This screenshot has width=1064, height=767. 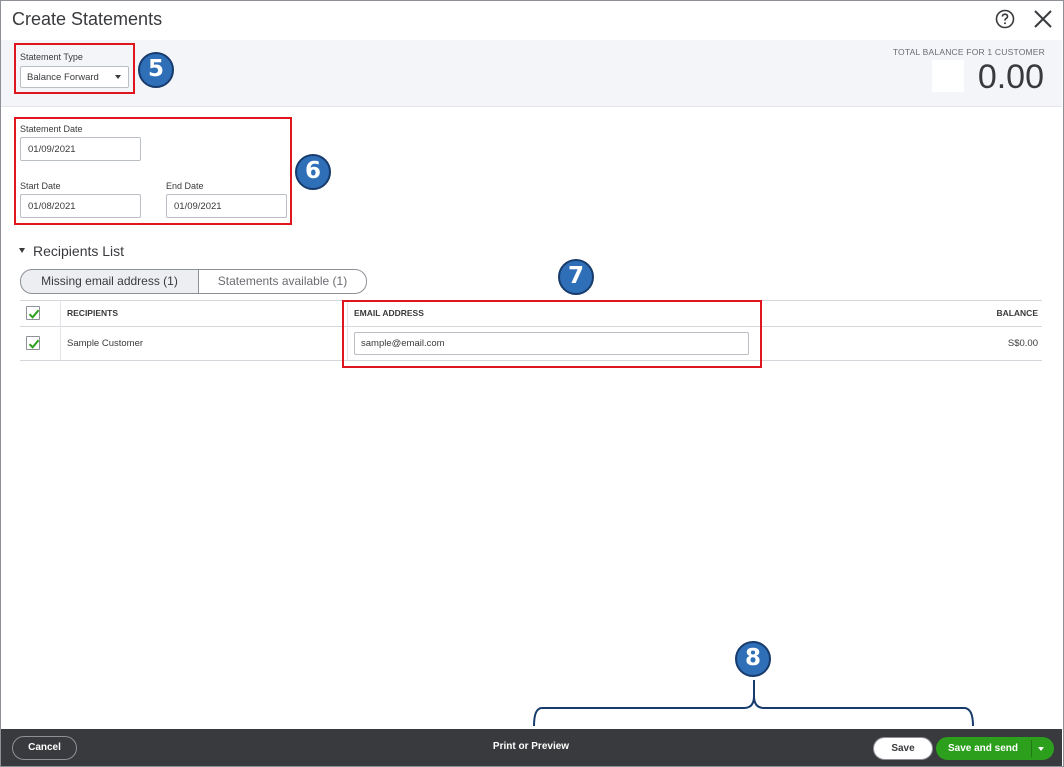 I want to click on row-checkbox, so click(x=33, y=343).